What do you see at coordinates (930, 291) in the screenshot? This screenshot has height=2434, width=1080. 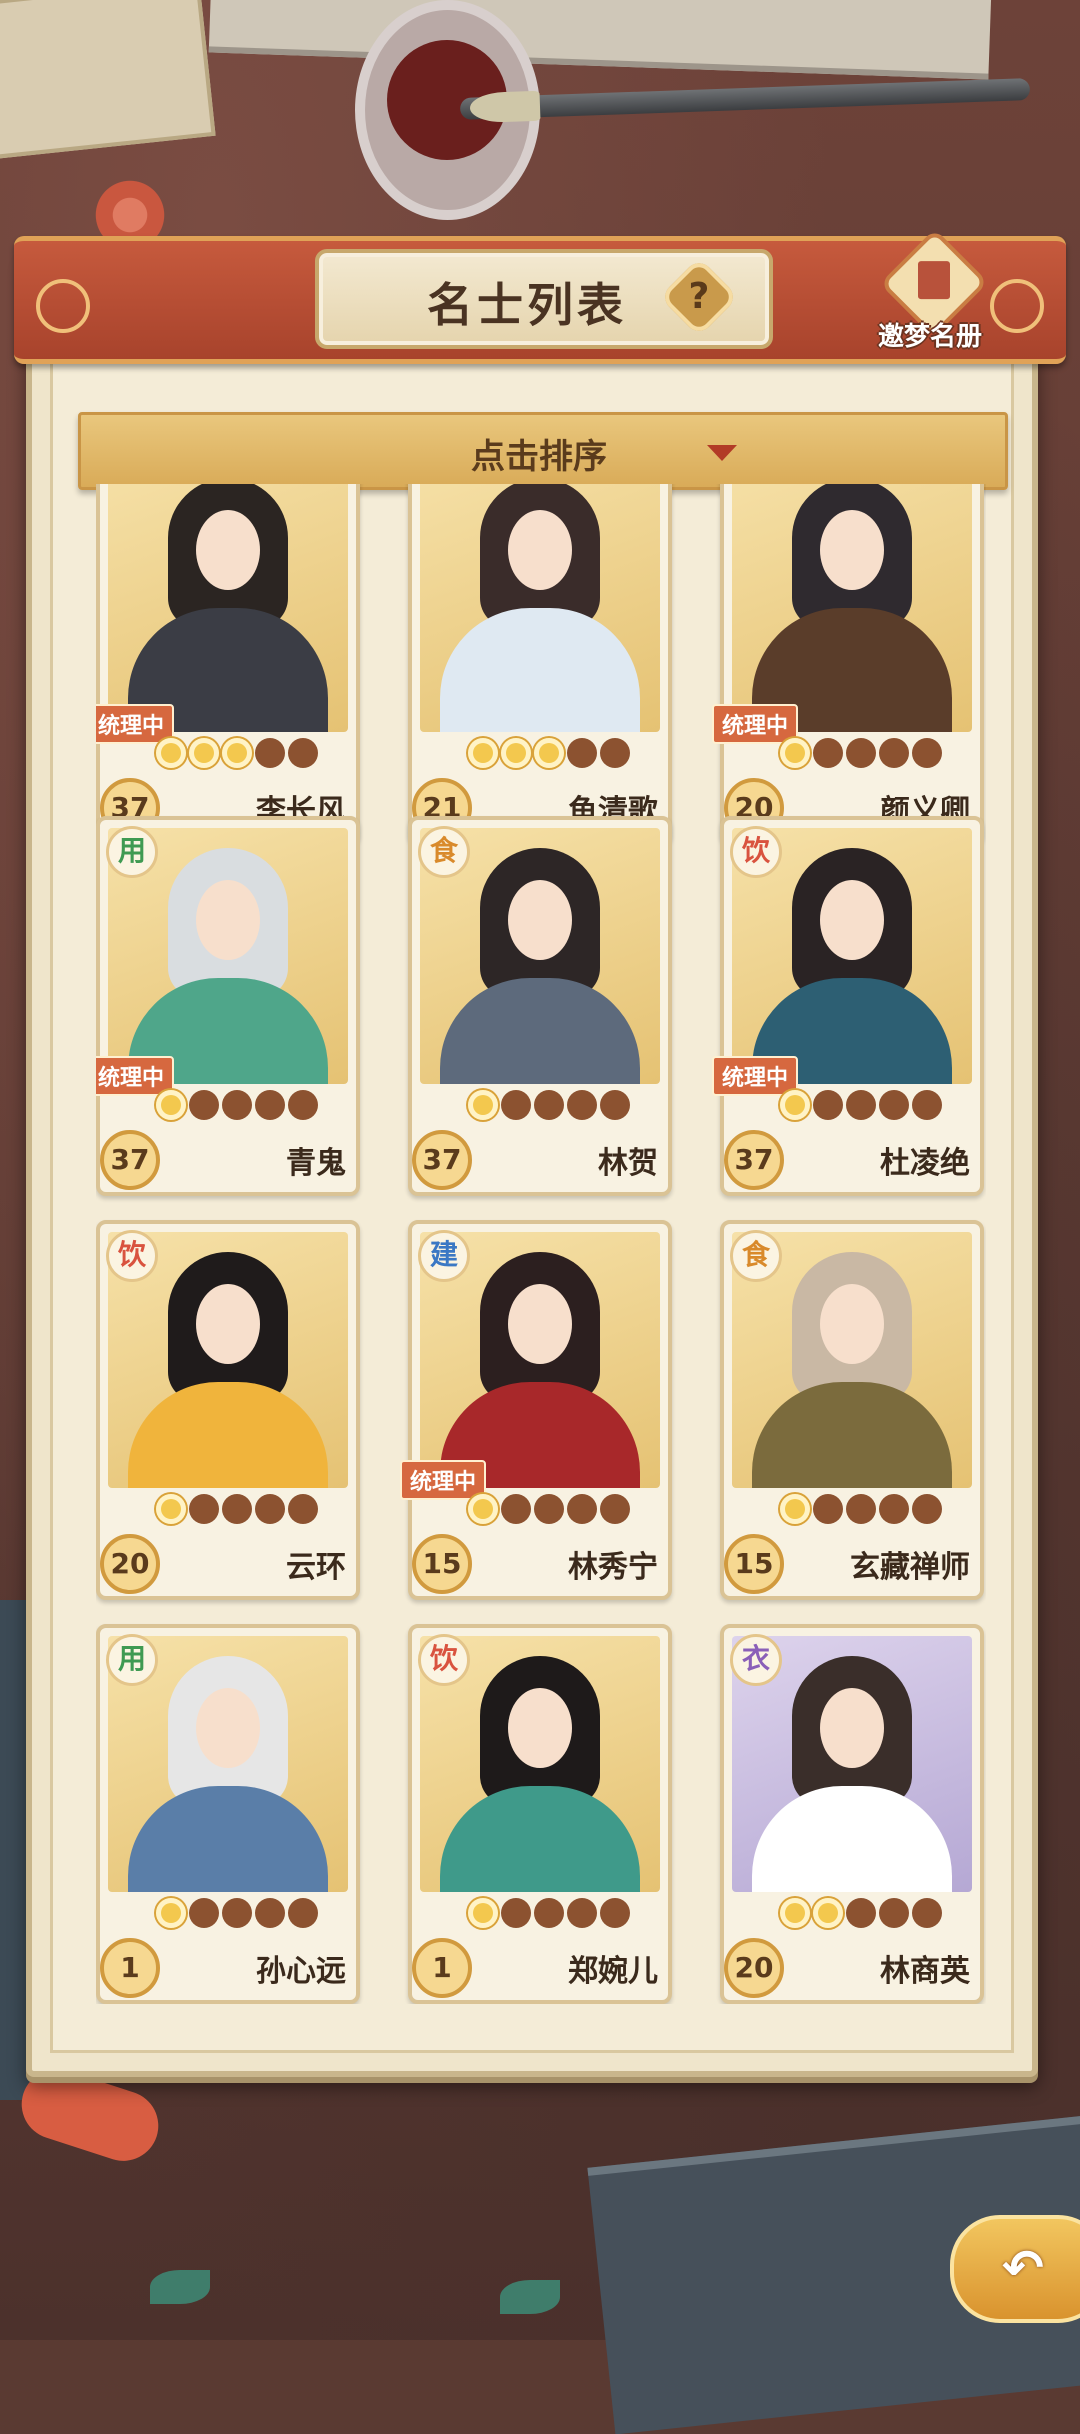 I see `dream-book-button: 邀梦名册` at bounding box center [930, 291].